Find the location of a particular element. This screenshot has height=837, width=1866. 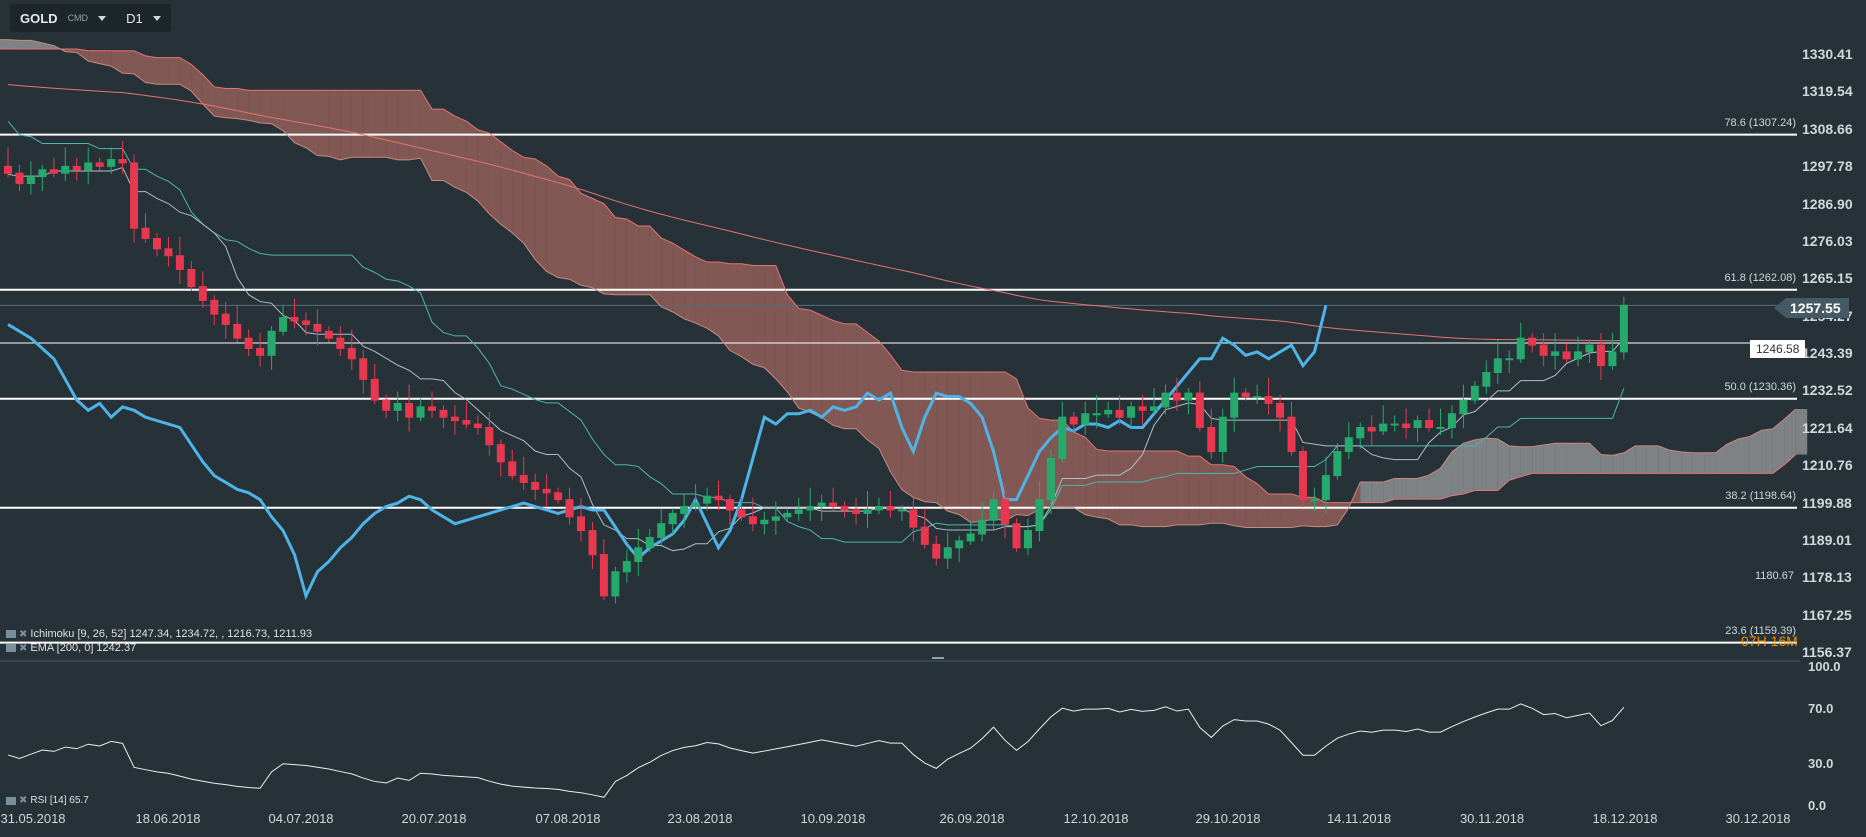

rsi-pane is located at coordinates (816, 750).